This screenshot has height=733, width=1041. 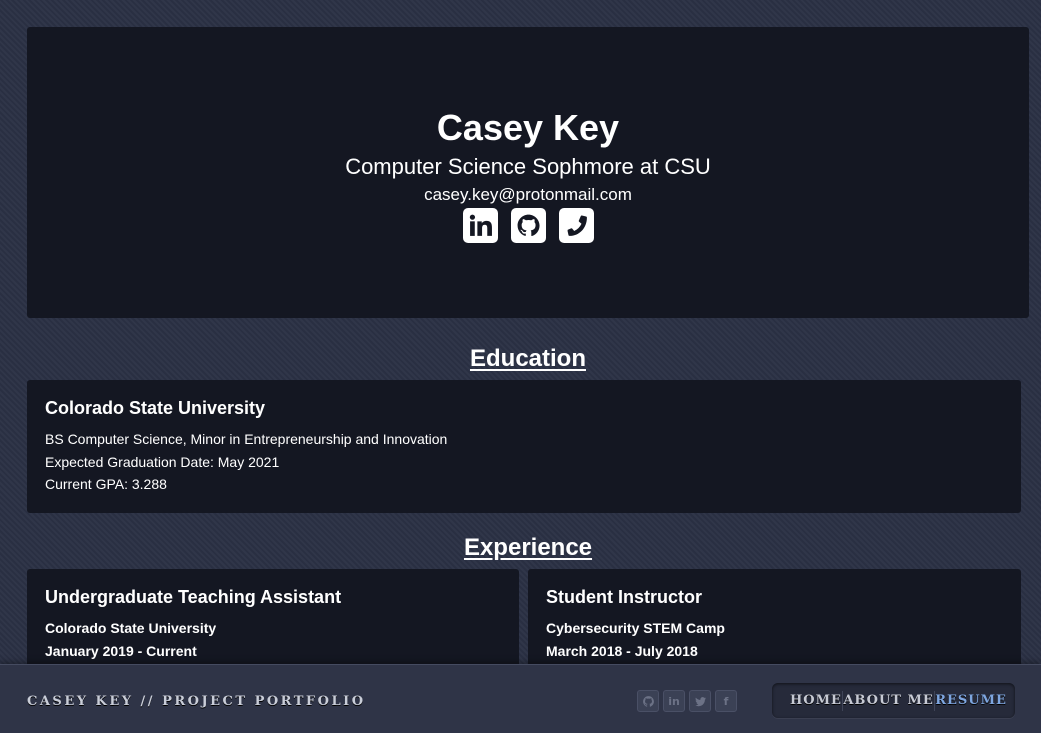 I want to click on footer-linkedin-link: in, so click(x=674, y=701).